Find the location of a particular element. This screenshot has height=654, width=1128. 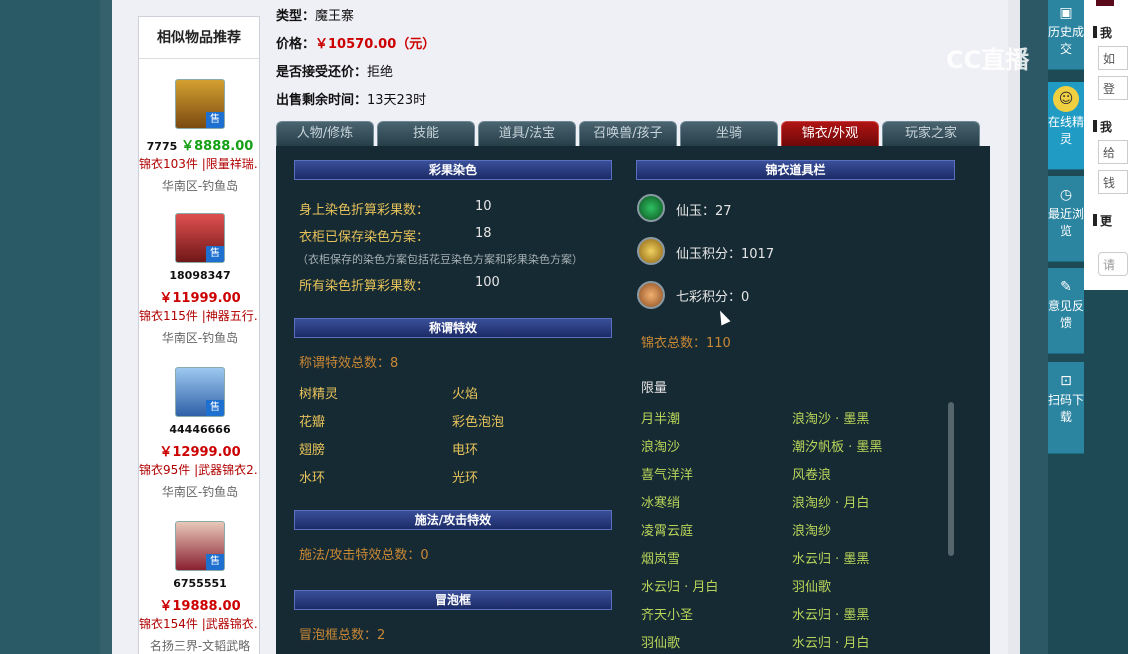

xianyu-points: 仙玉积分：1017 is located at coordinates (725, 254).